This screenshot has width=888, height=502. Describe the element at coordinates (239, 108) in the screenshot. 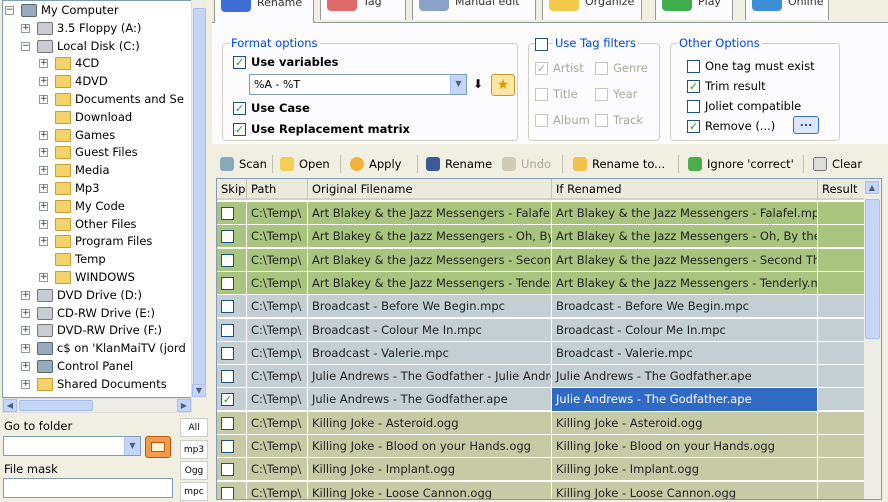

I see `use-case-checkbox: ✓` at that location.